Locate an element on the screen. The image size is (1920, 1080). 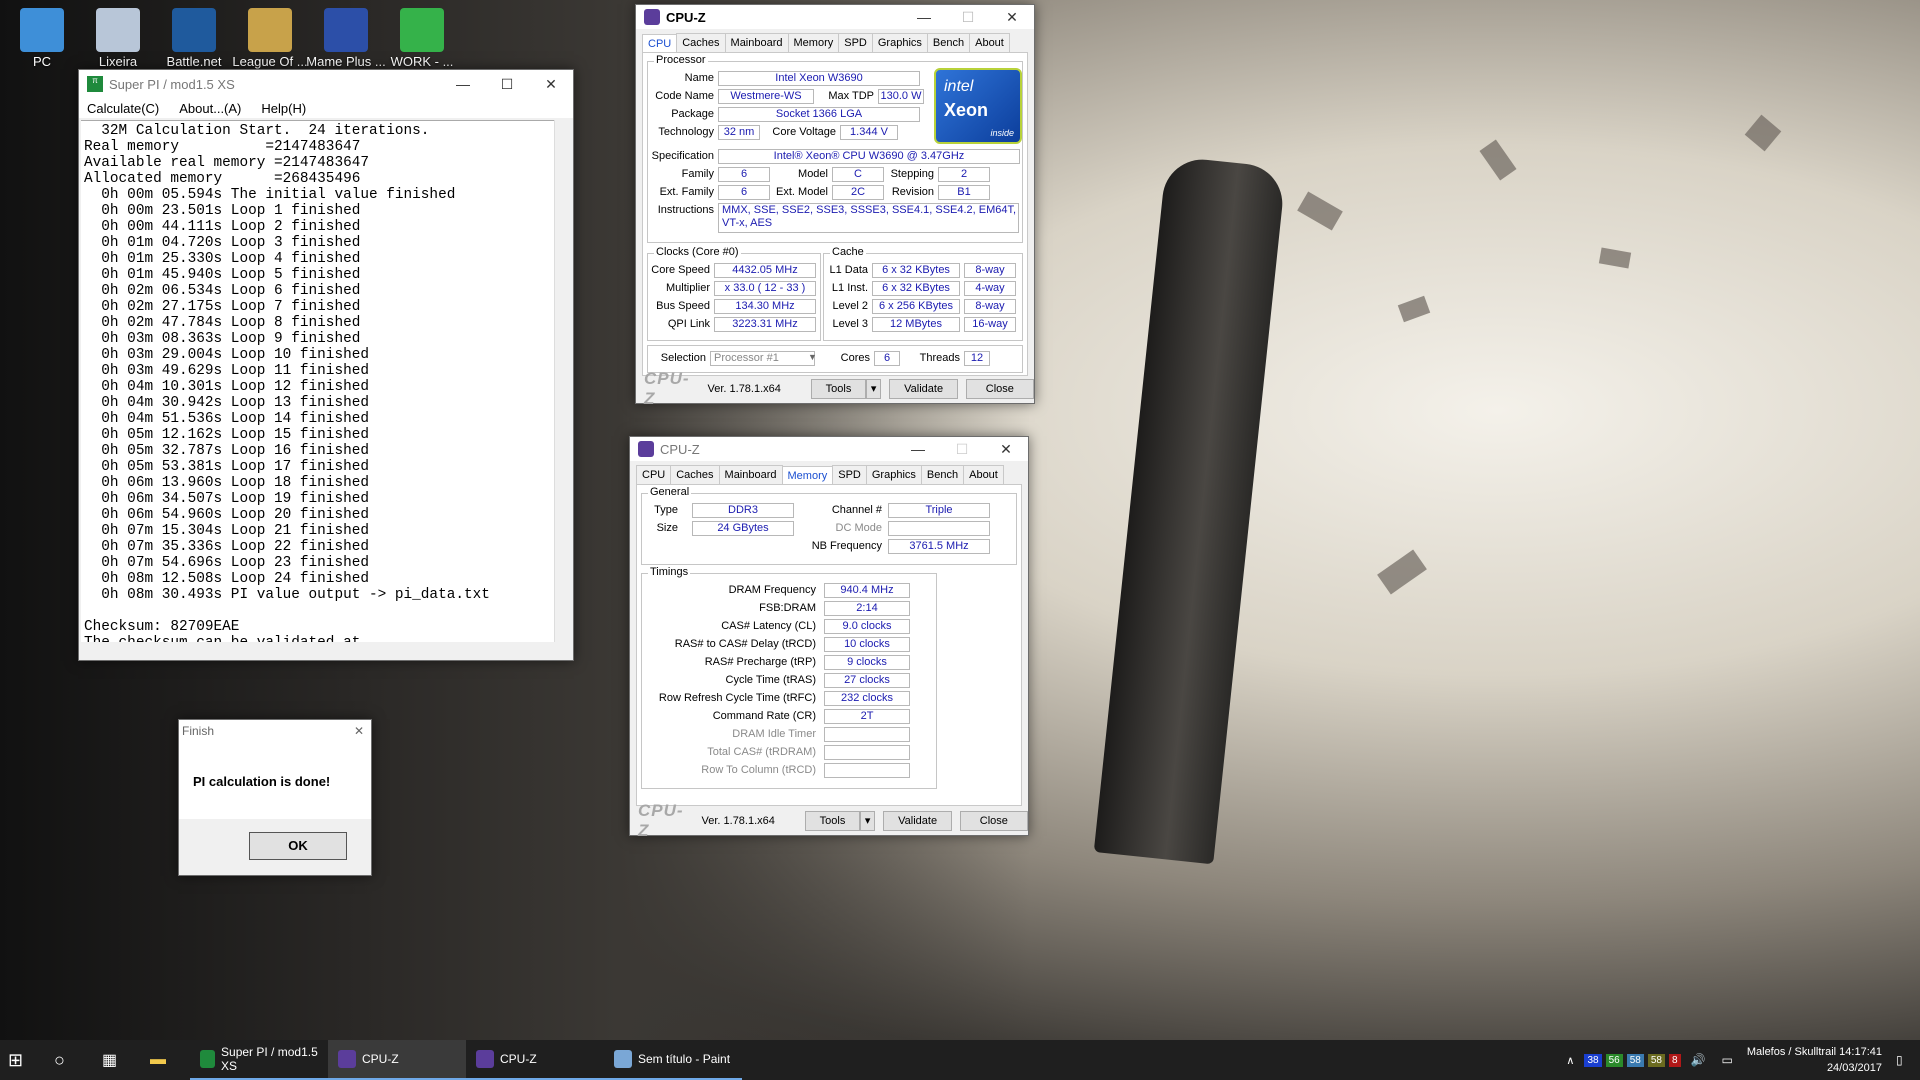
taskbar-app: Super PI / mod1.5 XS is located at coordinates (259, 1060).